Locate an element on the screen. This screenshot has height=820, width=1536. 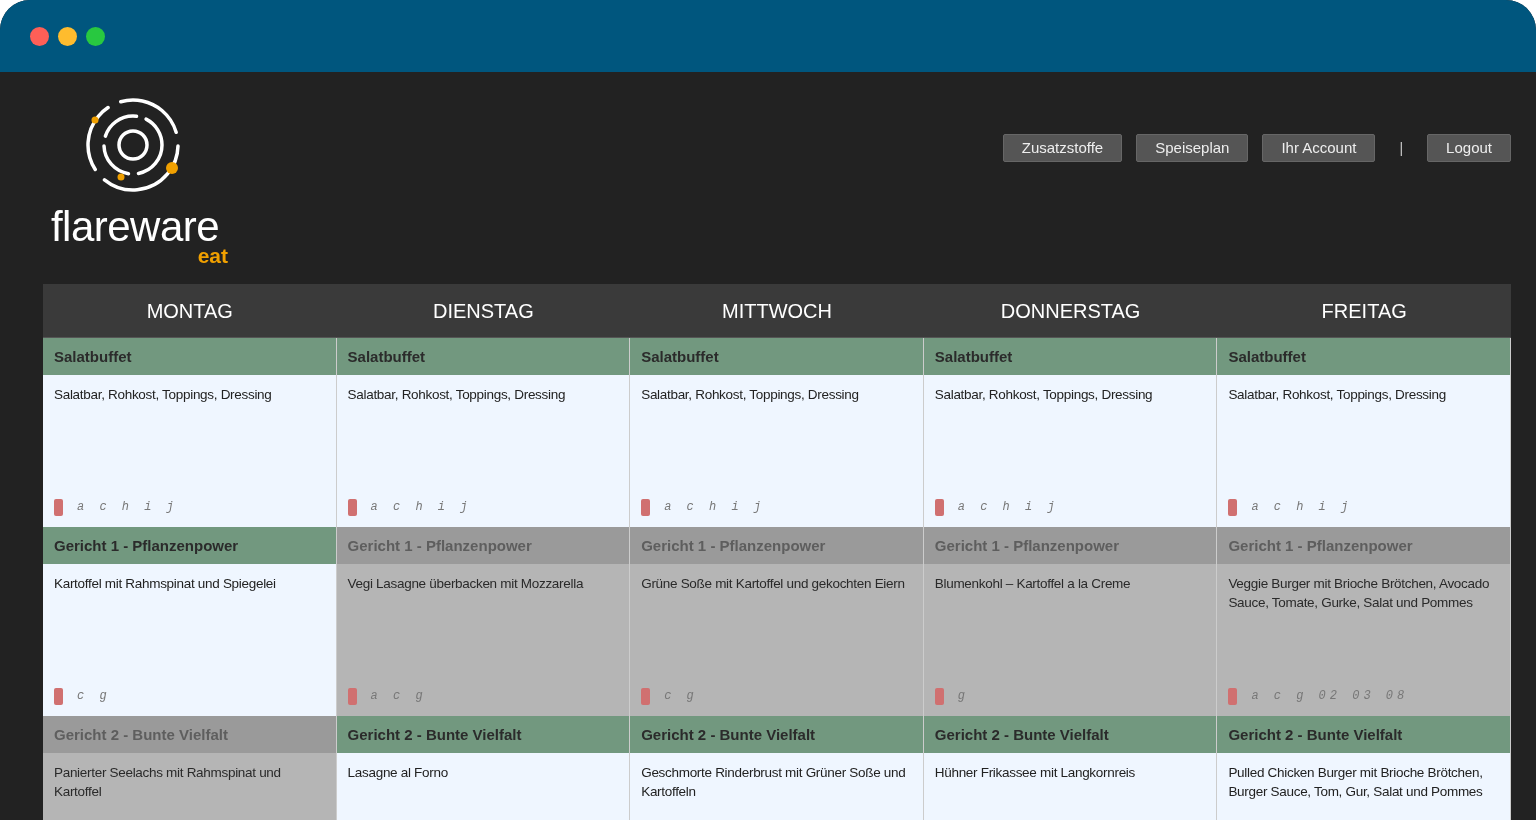
meal-description: Lasagne al Forno is located at coordinates (398, 773).